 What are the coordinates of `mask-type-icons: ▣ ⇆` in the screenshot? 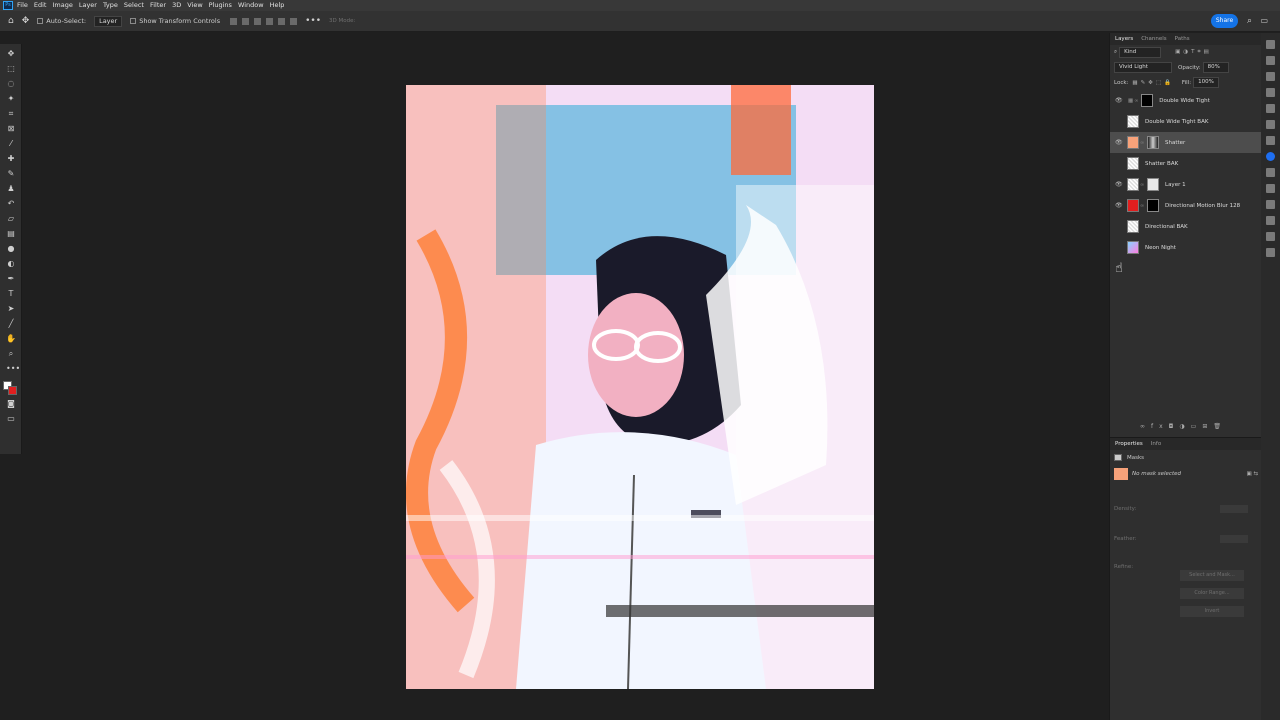 It's located at (1252, 474).